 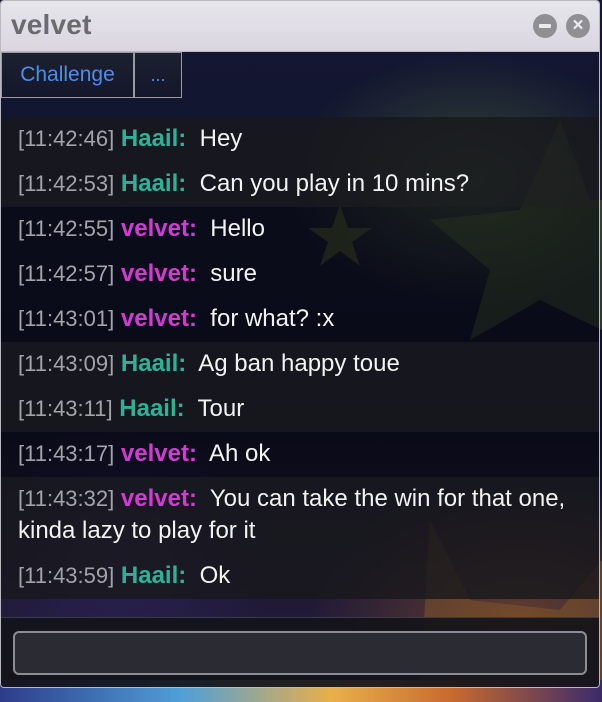 I want to click on message-timestamp: [11:43:09], so click(x=66, y=363).